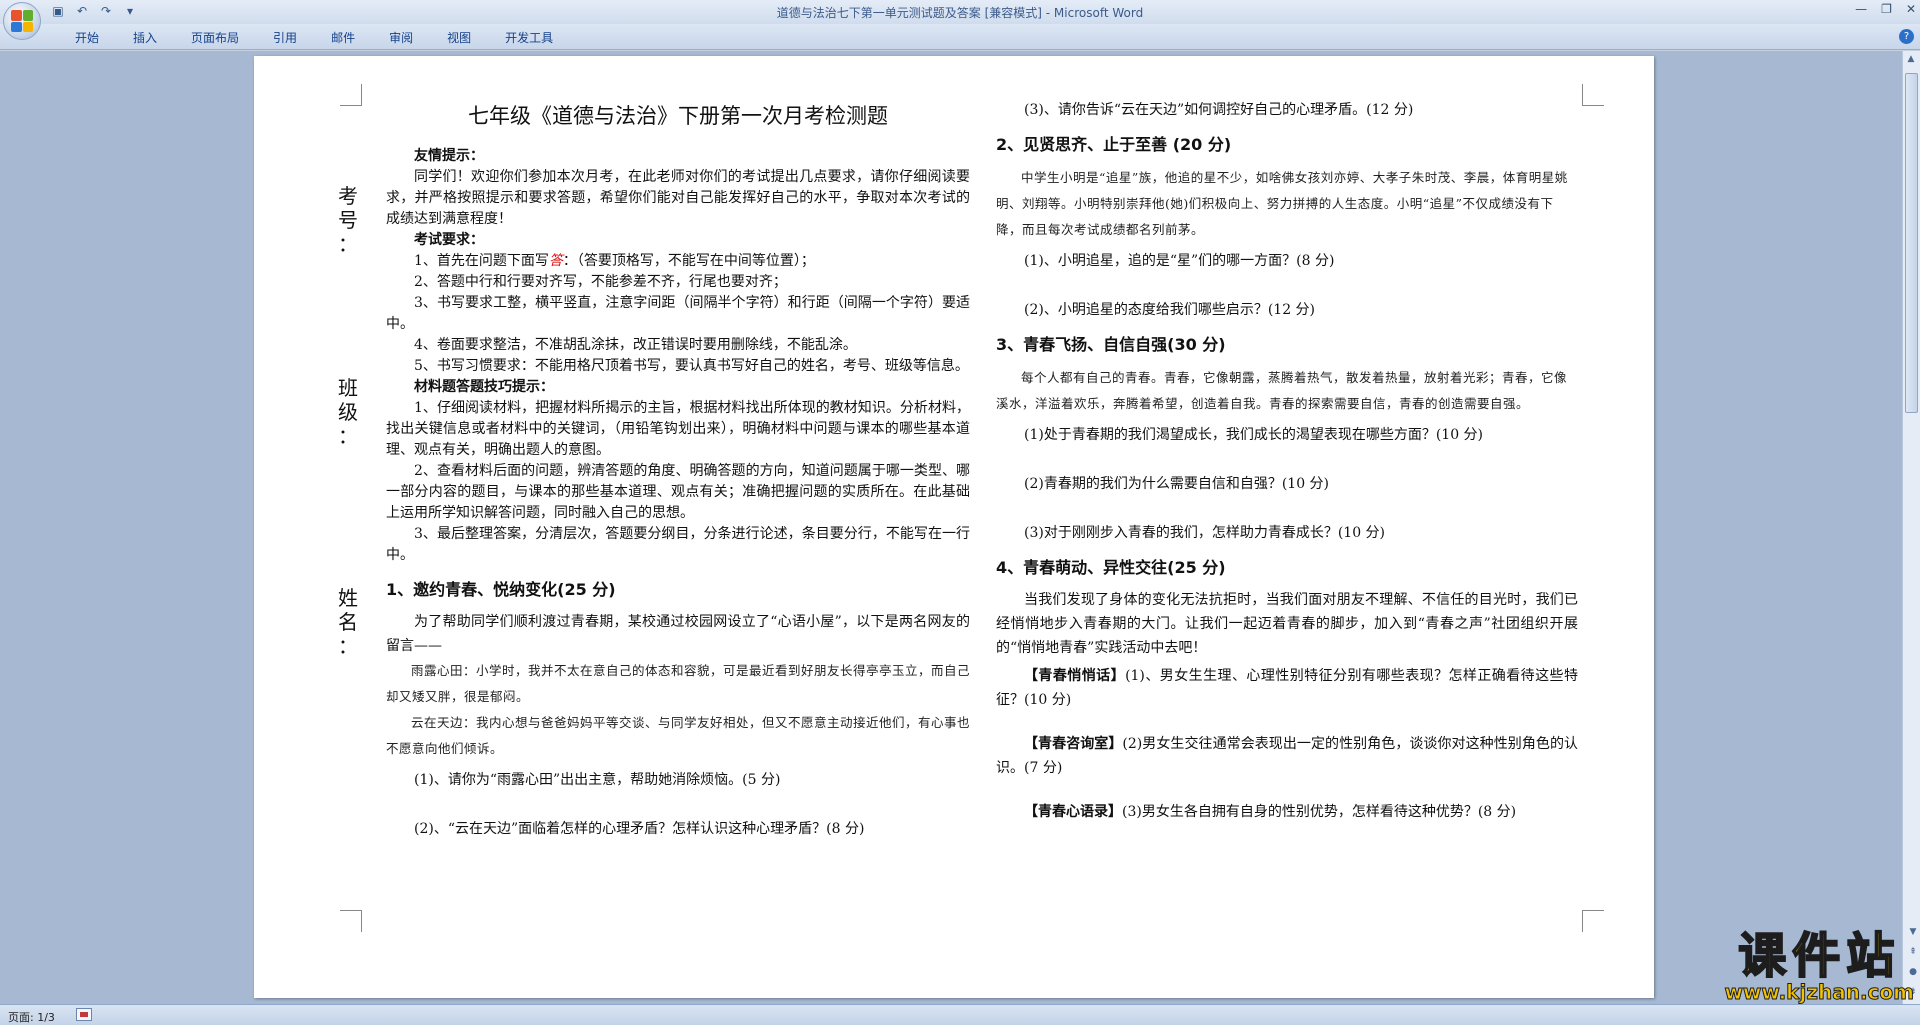 Image resolution: width=1920 pixels, height=1025 pixels. I want to click on requirement-2: 2、答题中行和行要对齐写，不能参差不齐，行尾也要对齐；, so click(600, 282).